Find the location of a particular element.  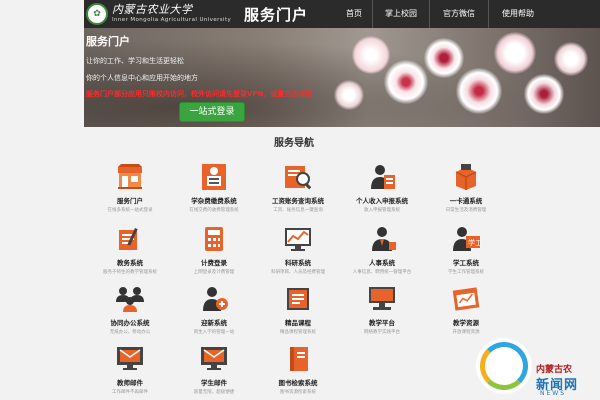

logo-english-name: Inner Mongolia Agricultural University is located at coordinates (172, 20).